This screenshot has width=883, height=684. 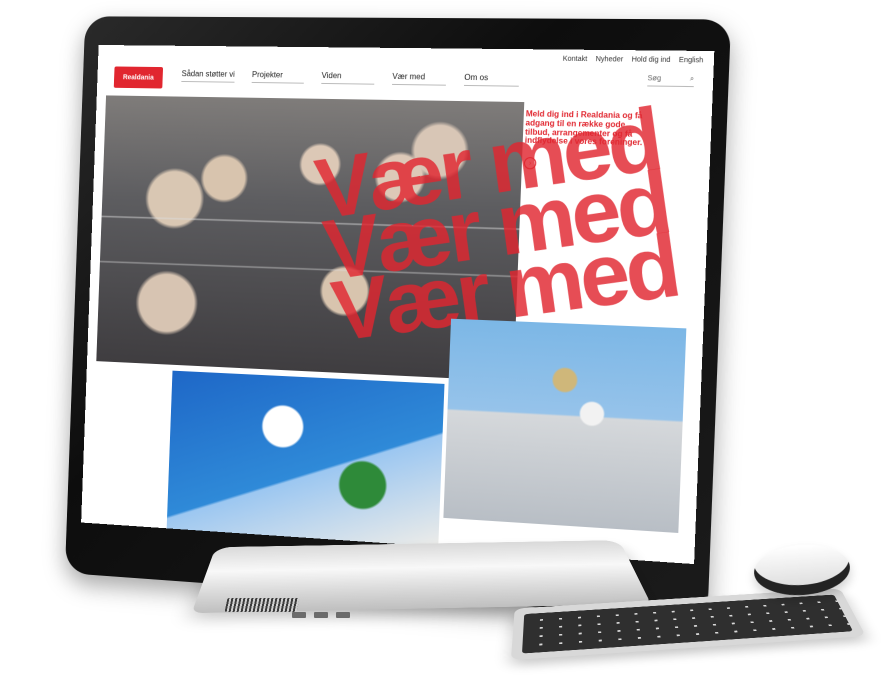 I want to click on promo-photo-left, so click(x=305, y=462).